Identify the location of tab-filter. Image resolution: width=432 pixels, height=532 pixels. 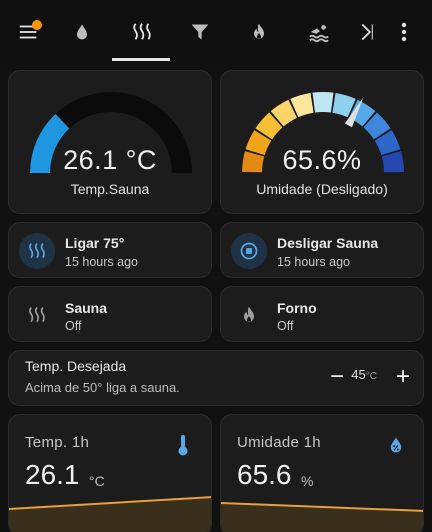
(200, 32).